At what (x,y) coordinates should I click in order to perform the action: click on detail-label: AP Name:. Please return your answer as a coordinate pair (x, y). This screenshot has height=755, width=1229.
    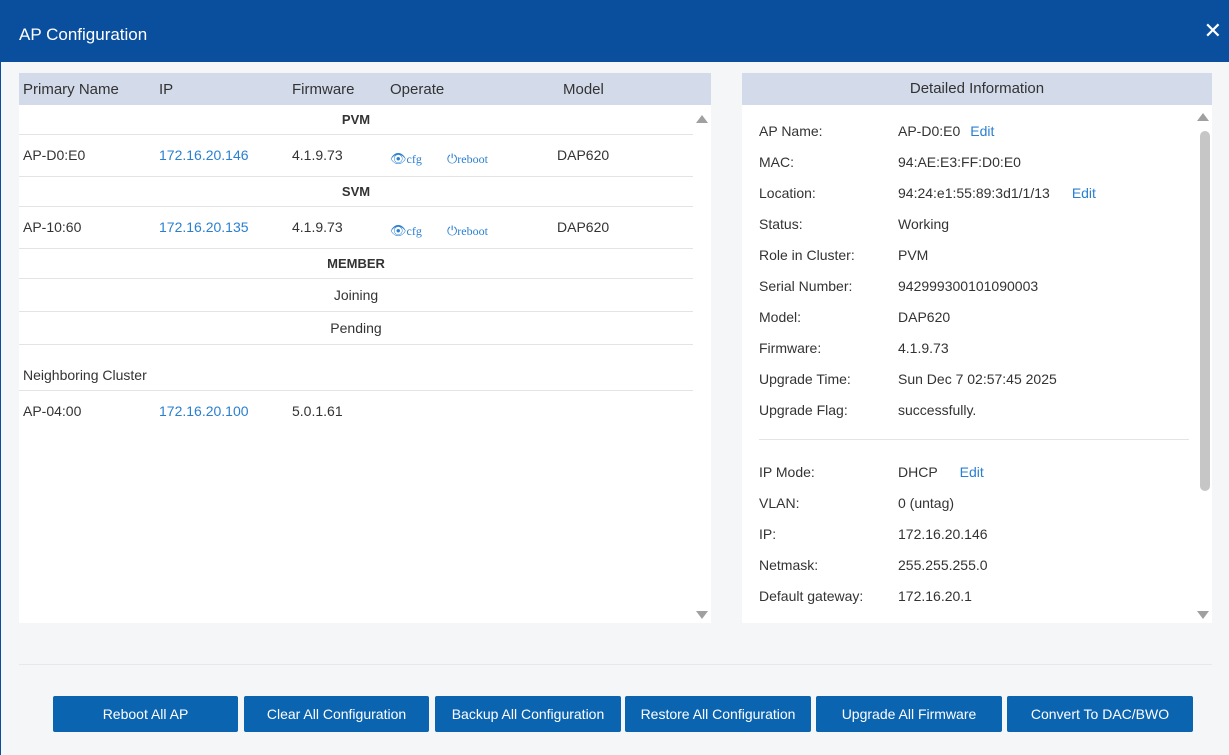
    Looking at the image, I should click on (791, 131).